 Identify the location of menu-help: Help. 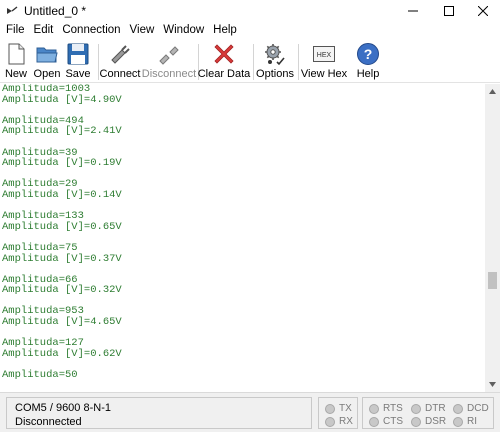
(225, 31).